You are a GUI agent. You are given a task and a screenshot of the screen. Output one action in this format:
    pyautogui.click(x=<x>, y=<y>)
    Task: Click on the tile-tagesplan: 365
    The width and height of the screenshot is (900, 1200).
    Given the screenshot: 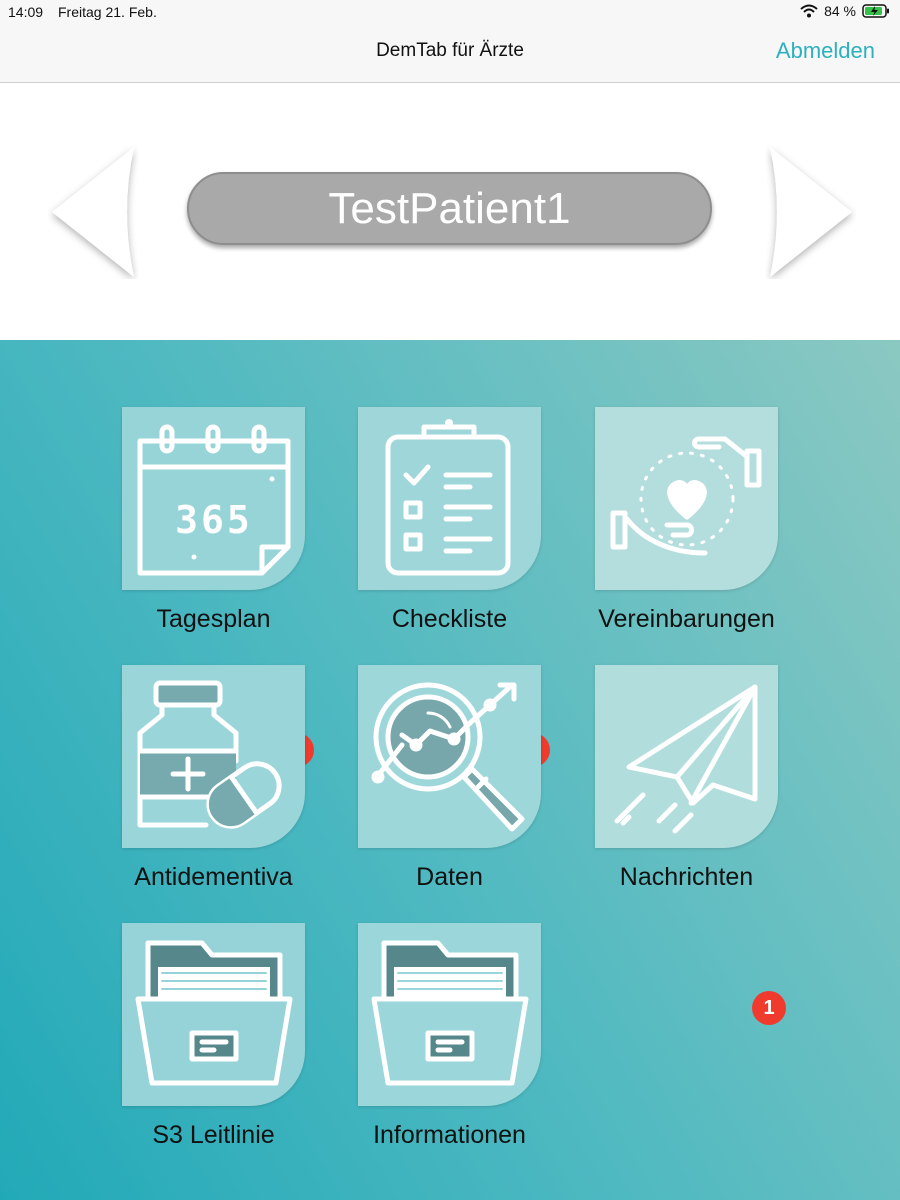 What is the action you would take?
    pyautogui.click(x=213, y=498)
    